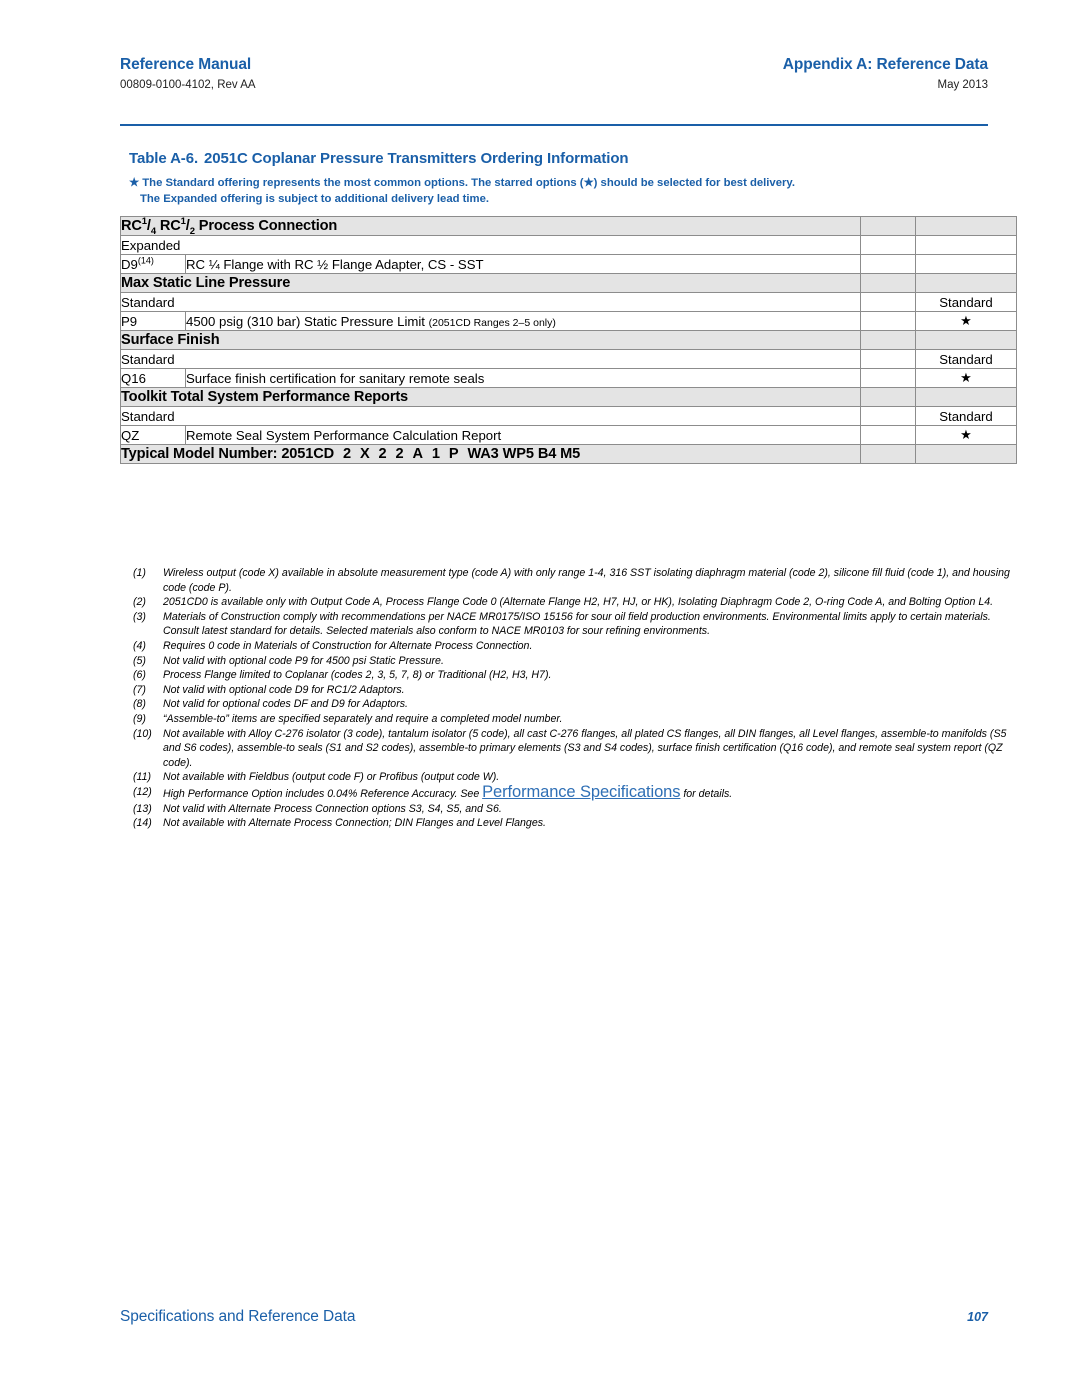 The width and height of the screenshot is (1080, 1397). Describe the element at coordinates (139, 645) in the screenshot. I see `footnote-number: (4)` at that location.